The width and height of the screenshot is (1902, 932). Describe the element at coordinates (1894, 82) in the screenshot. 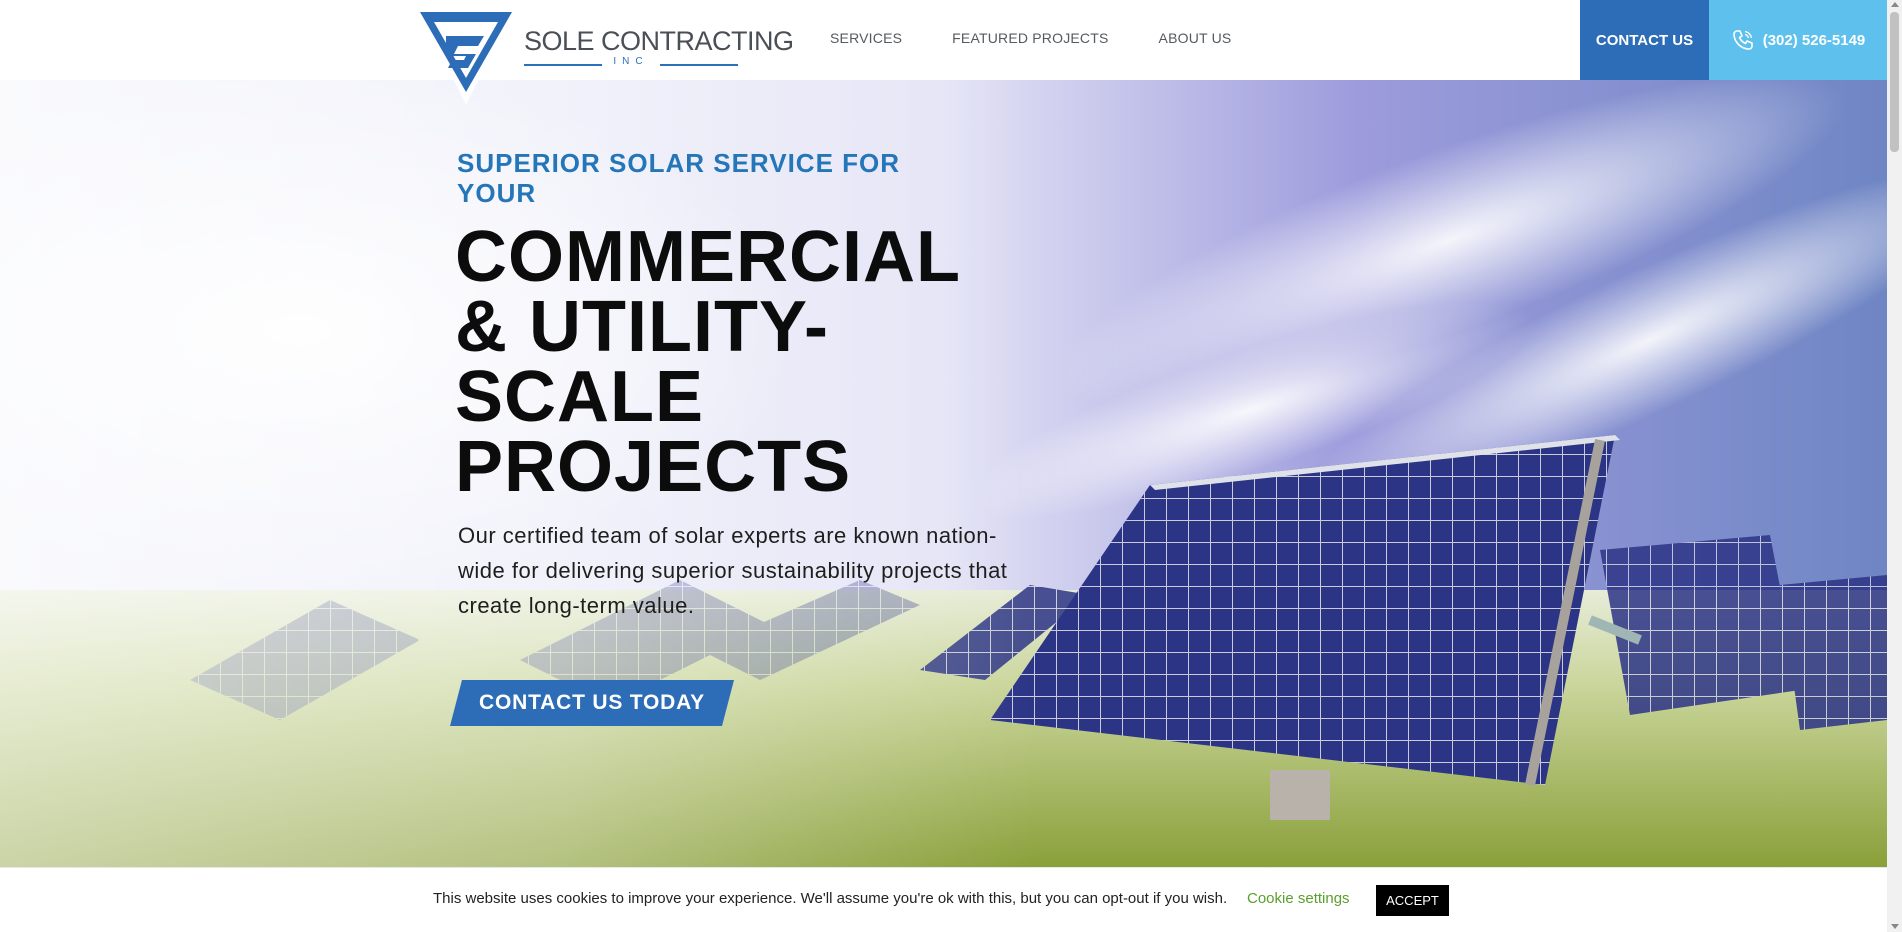

I see `scroll-thumb` at that location.